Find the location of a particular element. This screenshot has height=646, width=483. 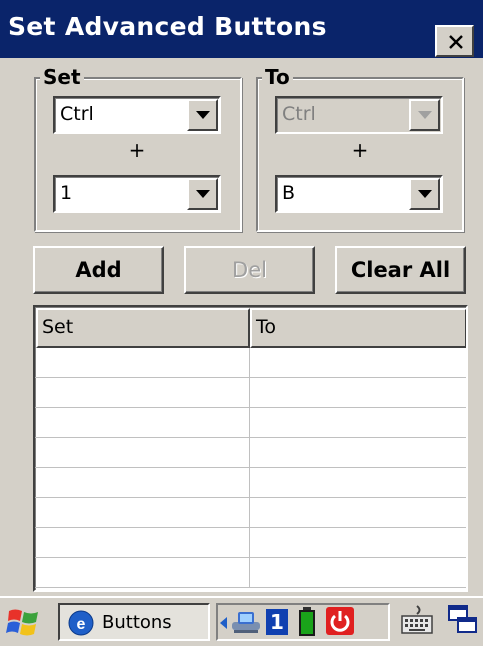

set-modifier-dropdown-button is located at coordinates (202, 115).